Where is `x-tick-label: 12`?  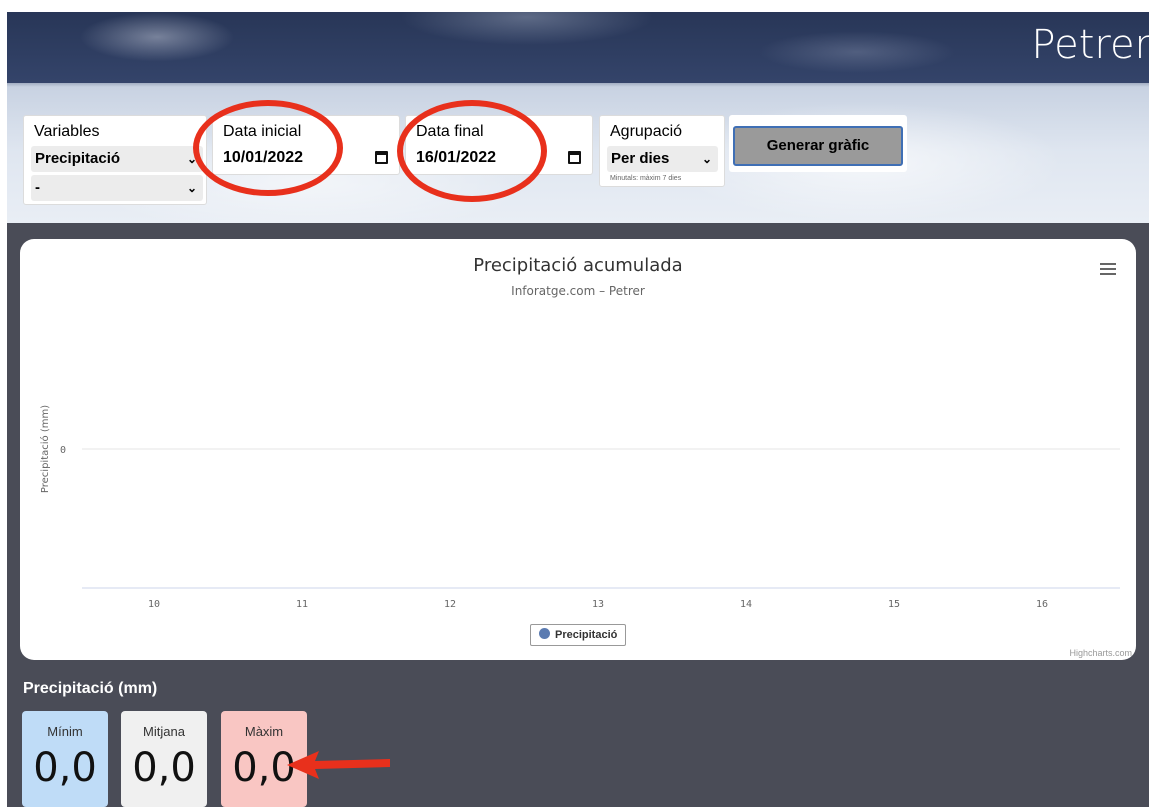
x-tick-label: 12 is located at coordinates (450, 604).